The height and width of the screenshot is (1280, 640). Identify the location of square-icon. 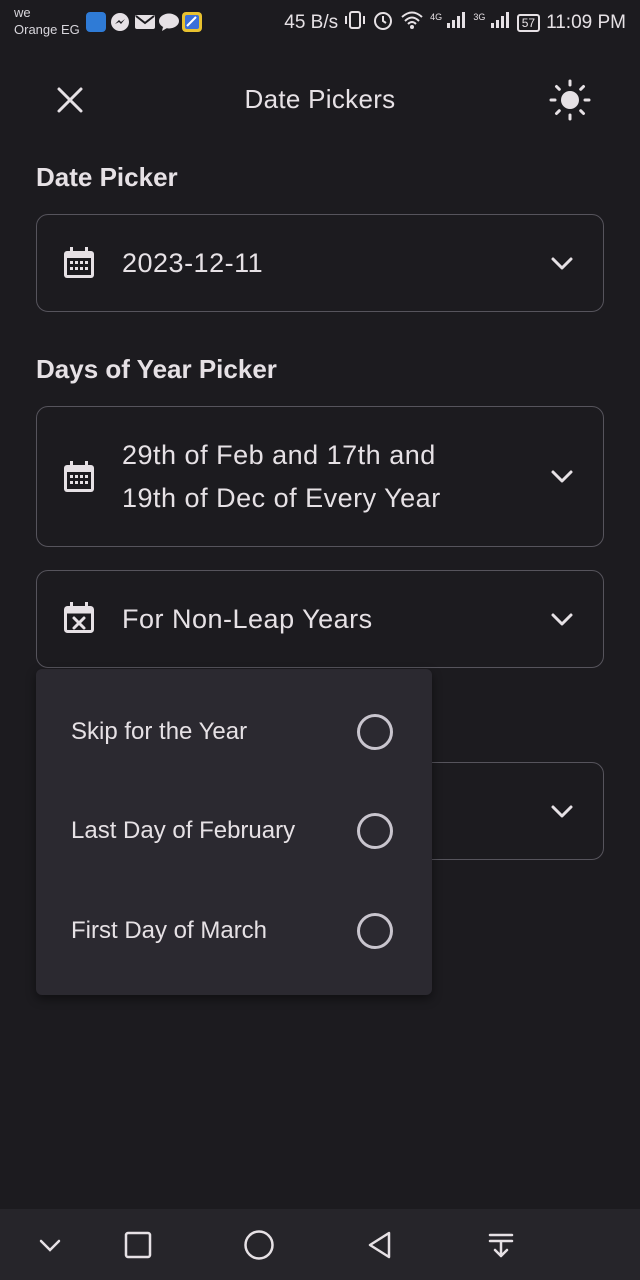
(138, 1245).